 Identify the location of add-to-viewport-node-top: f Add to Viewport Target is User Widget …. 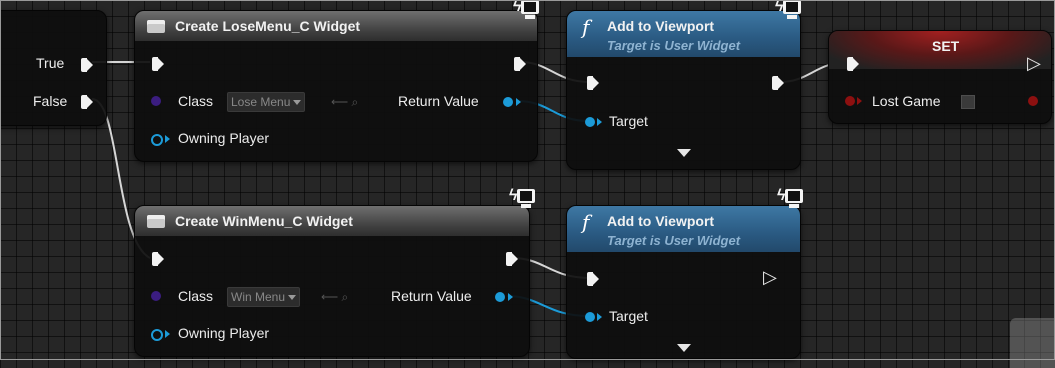
(683, 85).